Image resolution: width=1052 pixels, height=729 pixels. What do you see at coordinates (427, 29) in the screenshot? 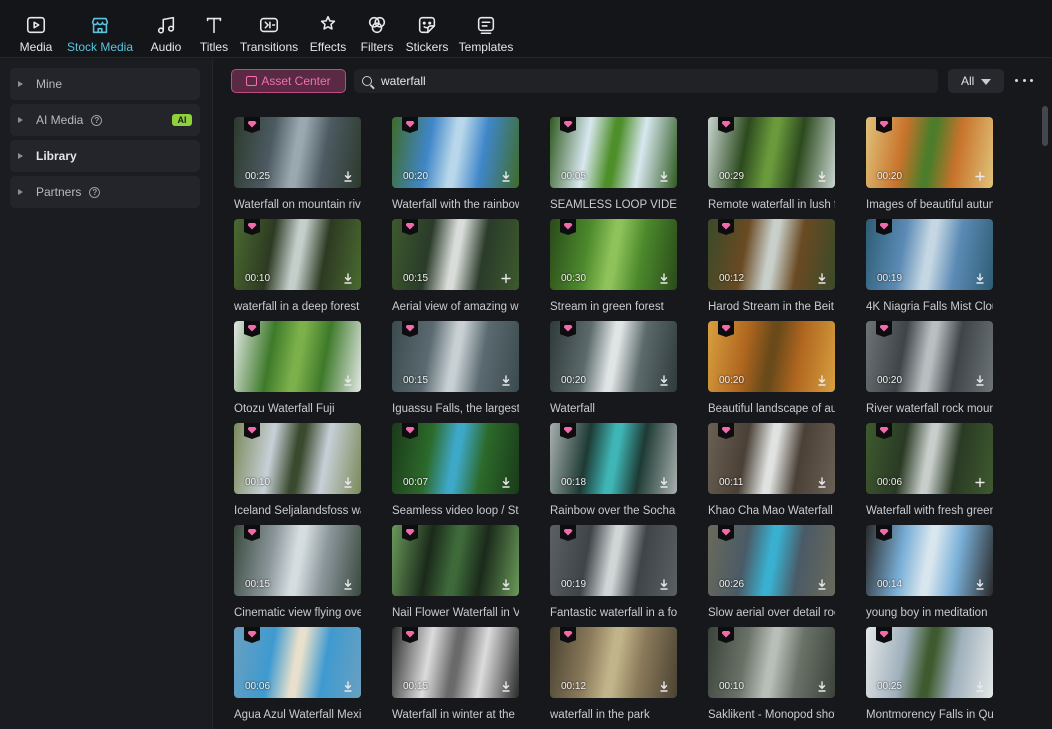
I see `tab-stickers: Stickers` at bounding box center [427, 29].